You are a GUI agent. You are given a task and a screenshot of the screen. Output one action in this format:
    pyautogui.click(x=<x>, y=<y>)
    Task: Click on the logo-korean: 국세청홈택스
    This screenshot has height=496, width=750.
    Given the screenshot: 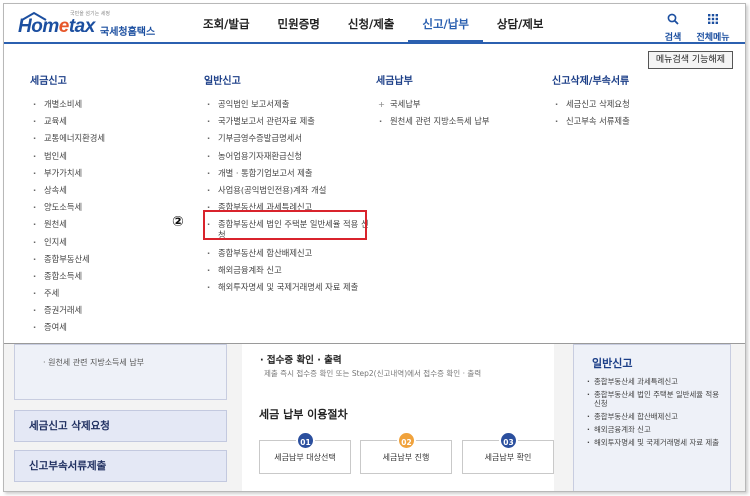 What is the action you would take?
    pyautogui.click(x=128, y=32)
    